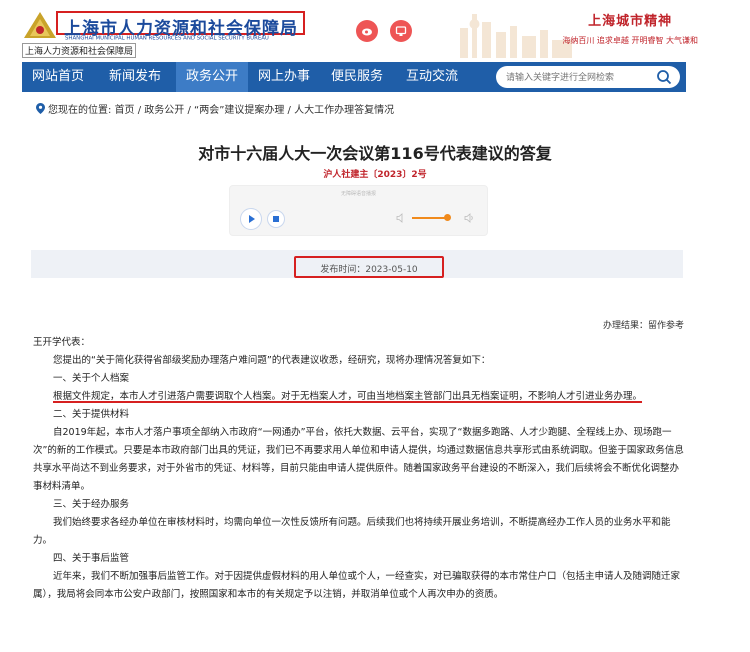  Describe the element at coordinates (375, 175) in the screenshot. I see `document-number: 沪人社建主〔2023〕2号` at that location.